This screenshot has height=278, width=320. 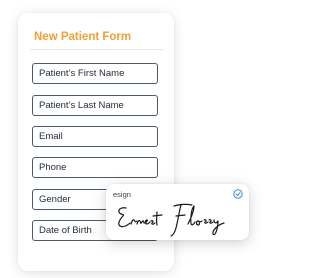 I want to click on last-name-field: Patient’s Last Name, so click(x=95, y=105).